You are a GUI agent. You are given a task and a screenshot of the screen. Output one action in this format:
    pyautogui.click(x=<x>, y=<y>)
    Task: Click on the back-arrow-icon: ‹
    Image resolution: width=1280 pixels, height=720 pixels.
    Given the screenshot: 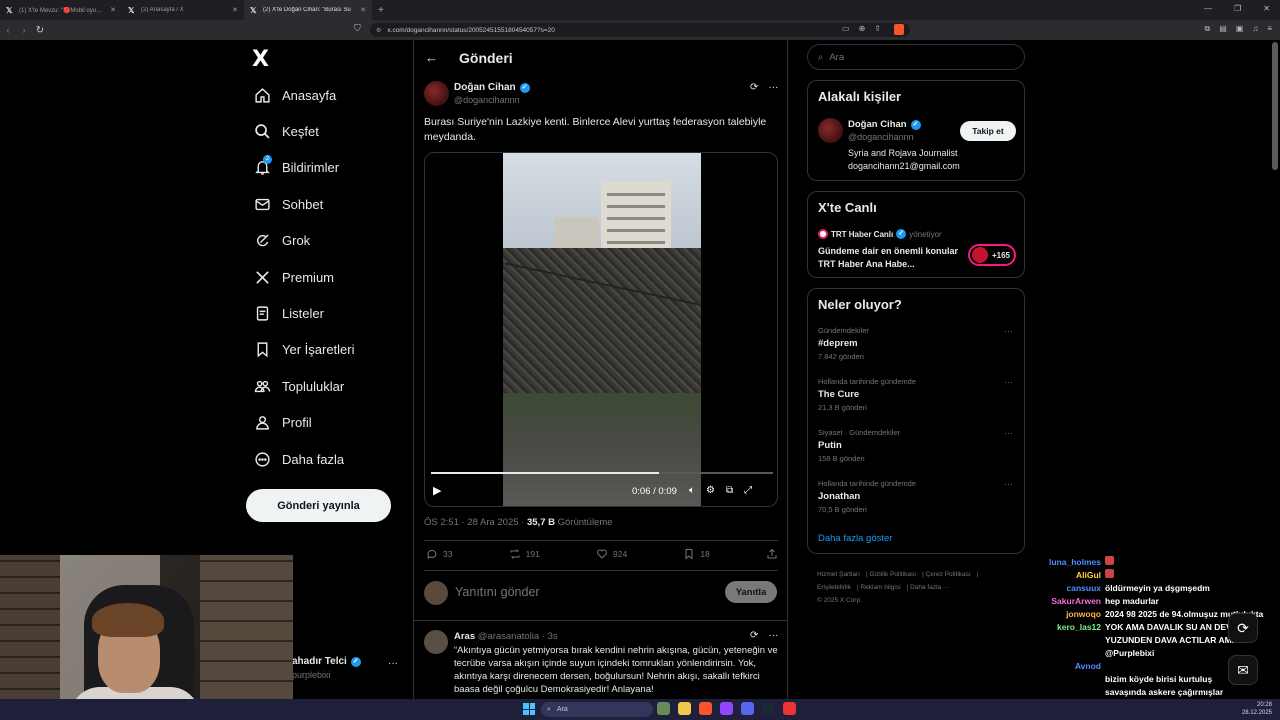 What is the action you would take?
    pyautogui.click(x=8, y=30)
    